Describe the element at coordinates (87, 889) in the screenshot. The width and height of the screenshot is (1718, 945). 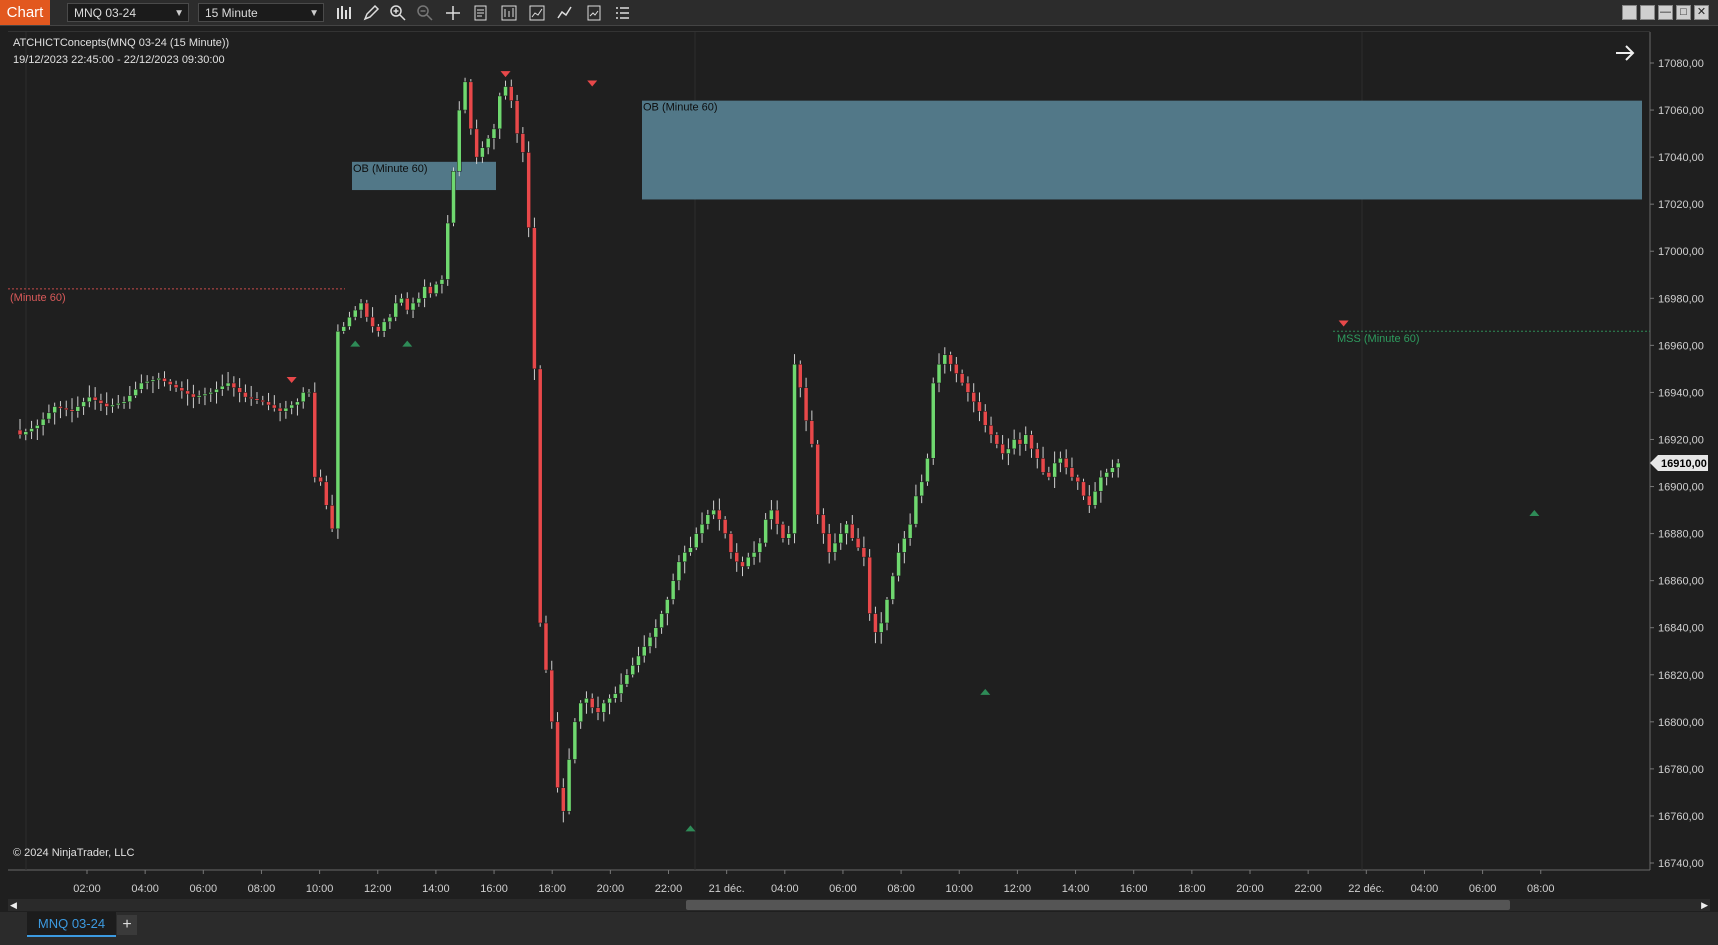
I see `time-axis-label: 02:00` at that location.